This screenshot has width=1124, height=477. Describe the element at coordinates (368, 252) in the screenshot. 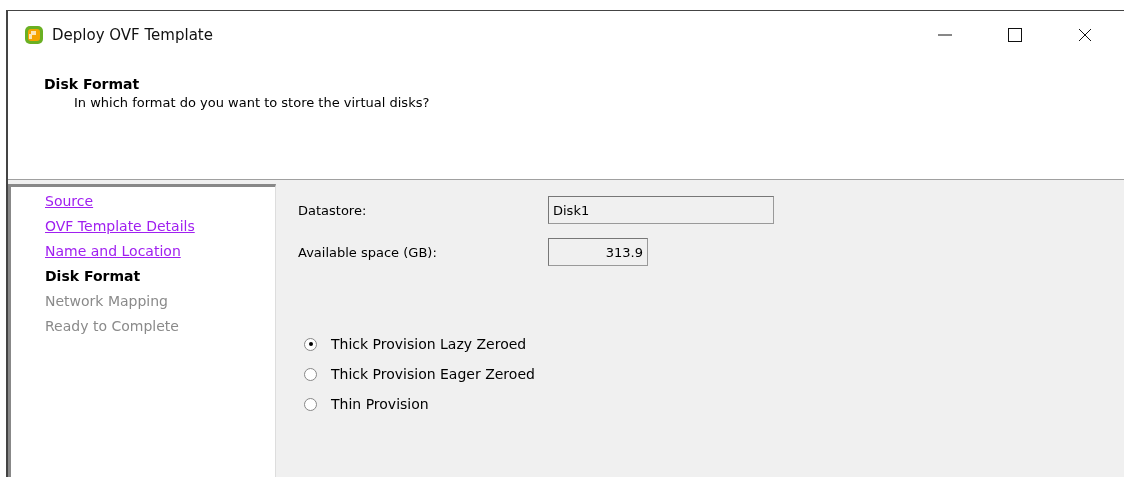

I see `field-label: Available space (GB):` at that location.